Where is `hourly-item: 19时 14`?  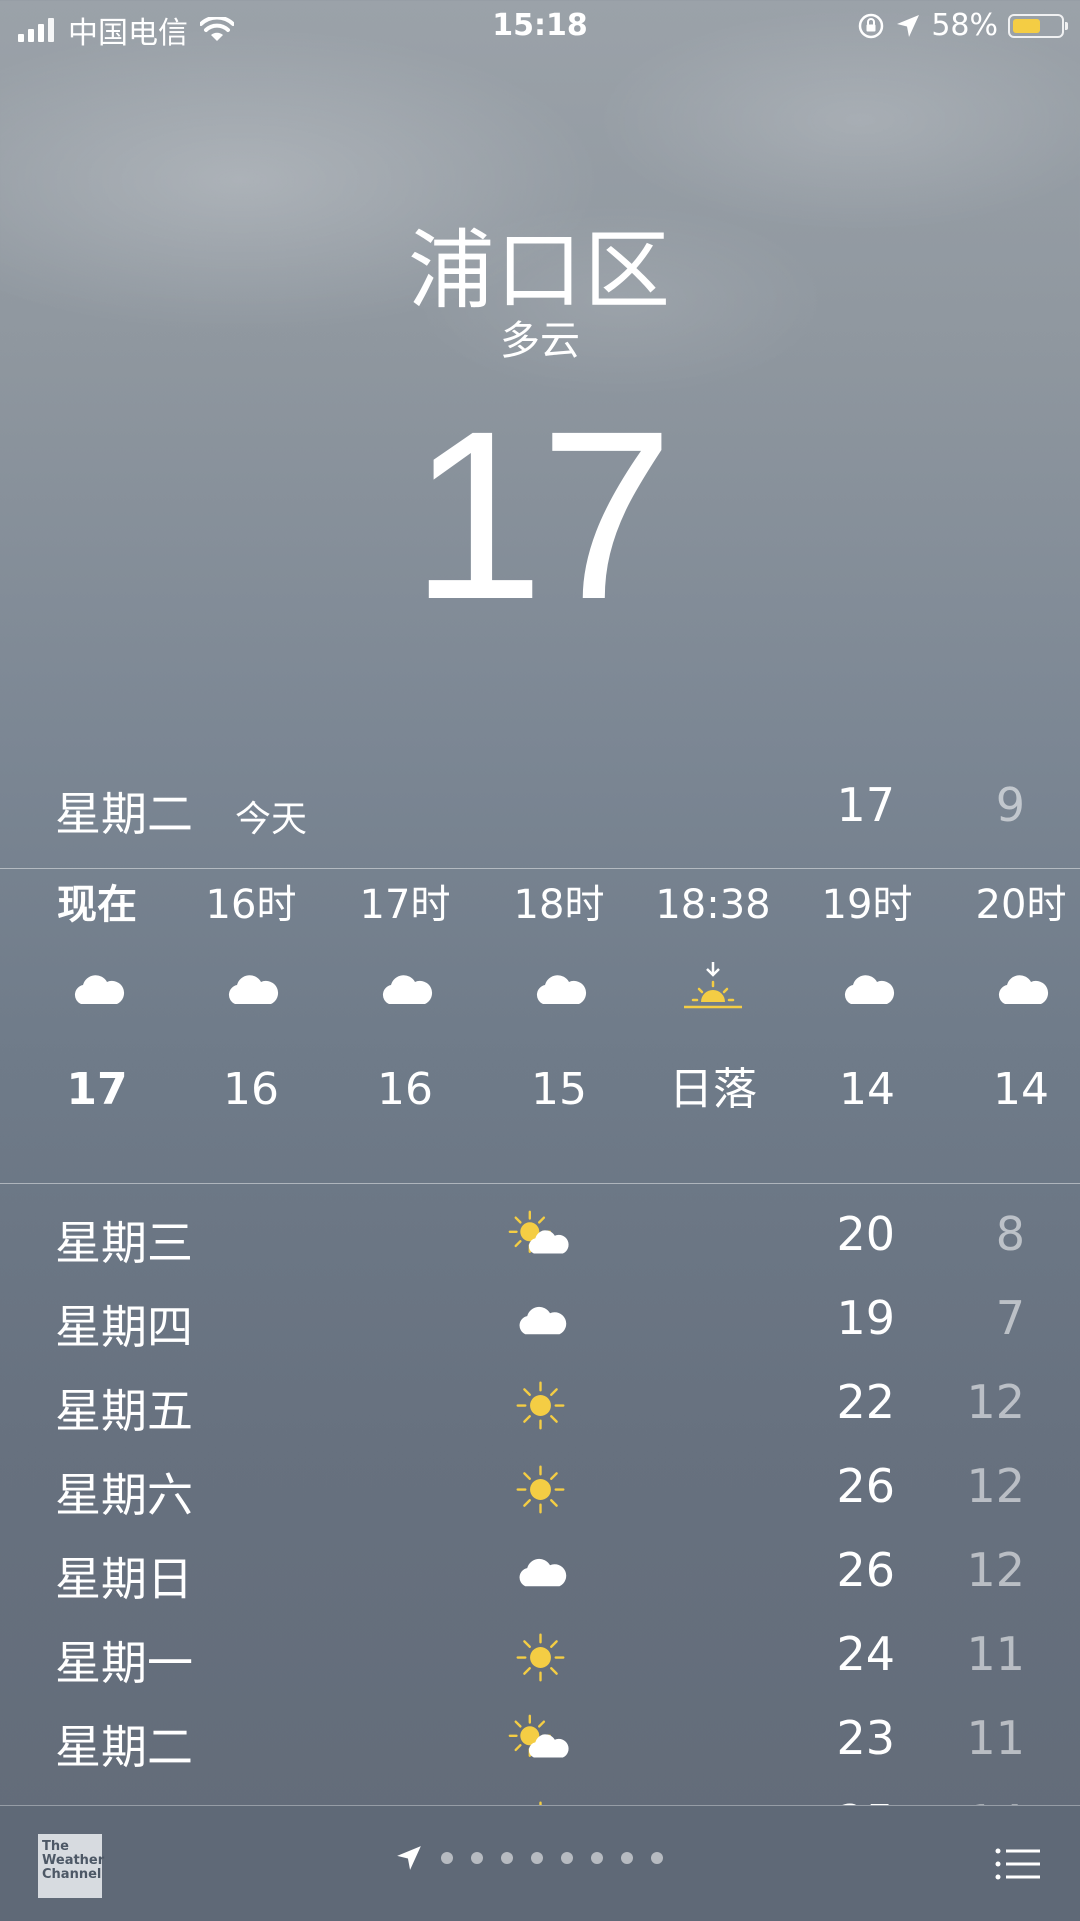
hourly-item: 19时 14 is located at coordinates (867, 1005).